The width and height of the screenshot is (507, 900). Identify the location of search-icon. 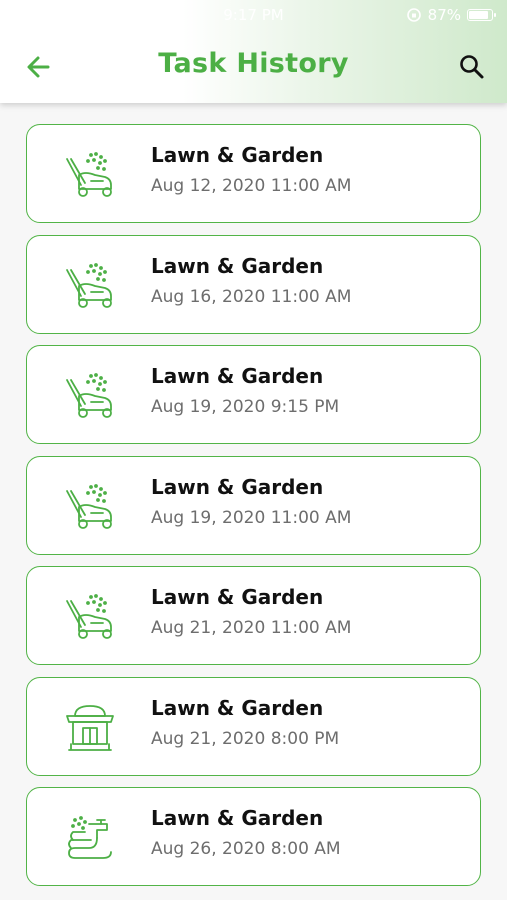
(472, 67).